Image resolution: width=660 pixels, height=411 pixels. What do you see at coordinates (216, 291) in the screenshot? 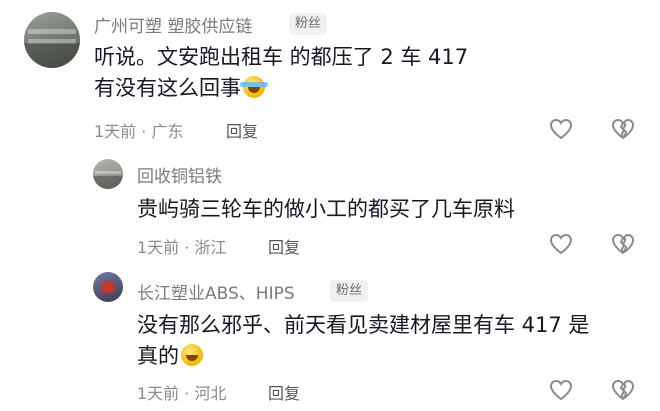
I see `comment-author: 长江塑业ABS、HIPS` at bounding box center [216, 291].